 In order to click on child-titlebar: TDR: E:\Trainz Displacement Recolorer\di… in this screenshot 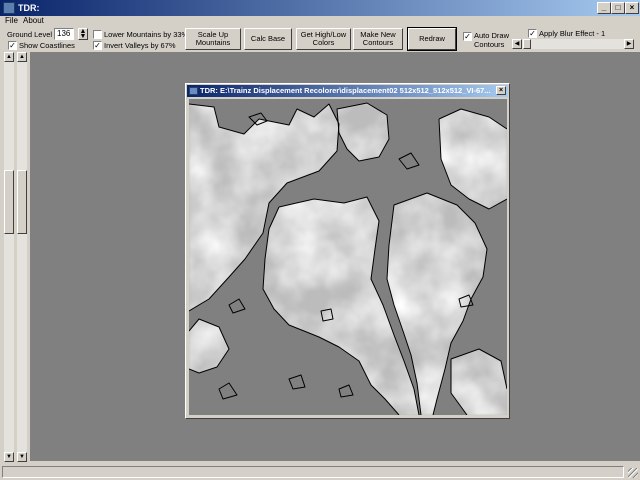, I will do `click(347, 91)`.